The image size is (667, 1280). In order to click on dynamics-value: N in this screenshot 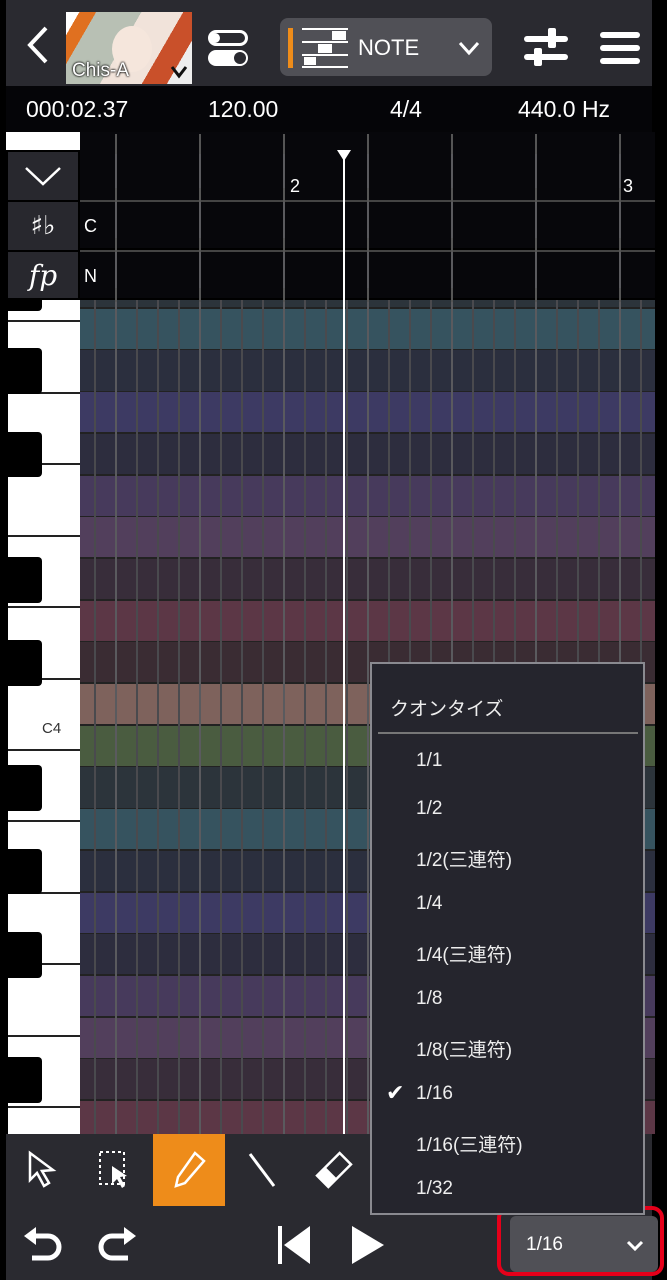, I will do `click(90, 276)`.